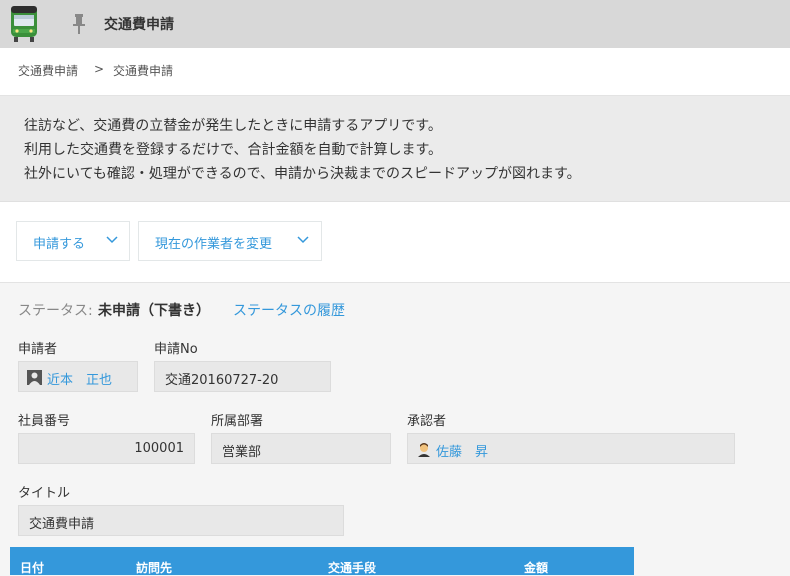 Image resolution: width=790 pixels, height=576 pixels. What do you see at coordinates (143, 70) in the screenshot?
I see `breadcrumb-item-view: 交通費申請` at bounding box center [143, 70].